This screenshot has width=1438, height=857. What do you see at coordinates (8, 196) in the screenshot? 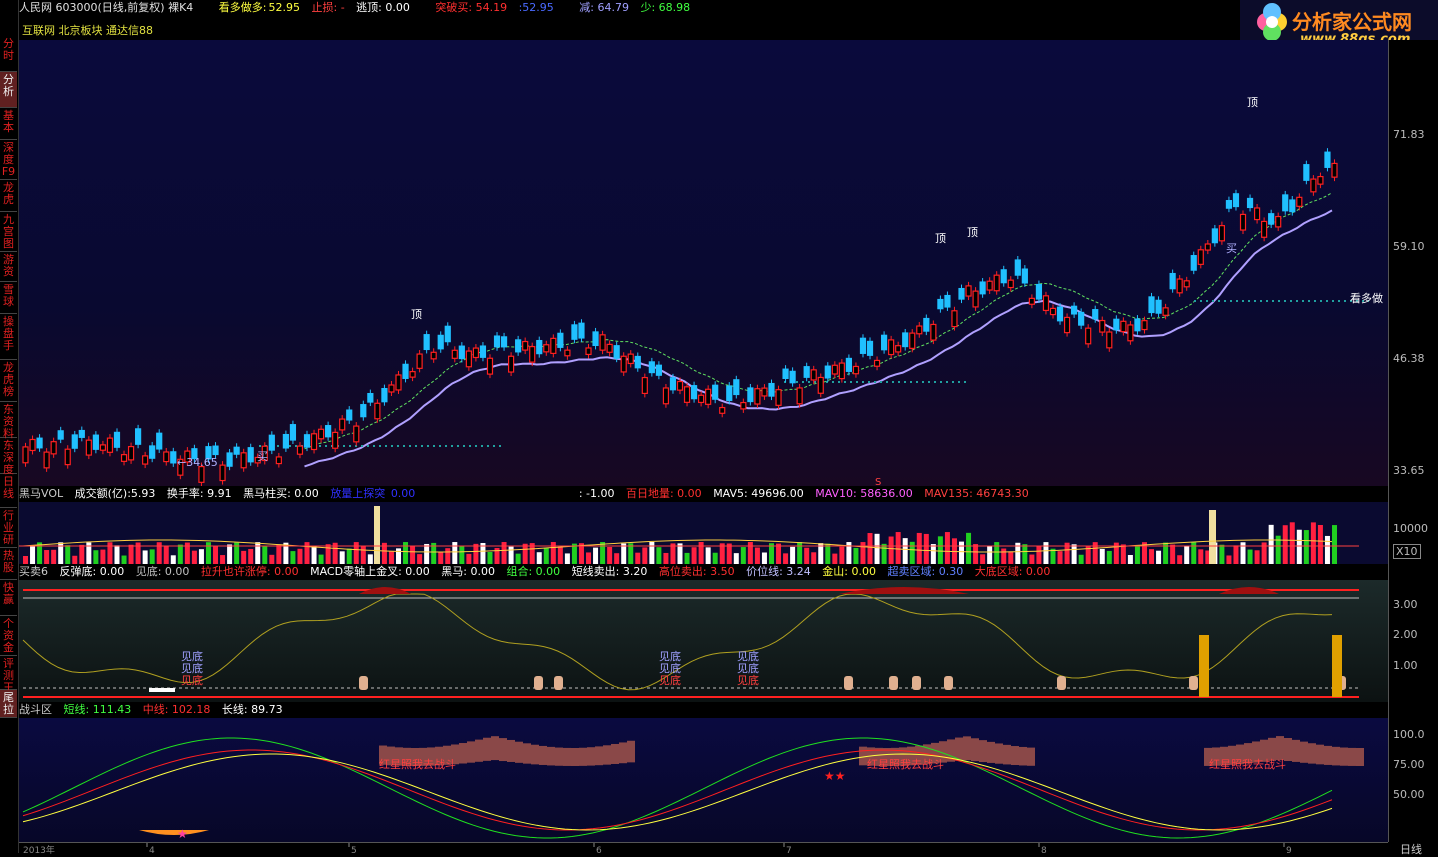
I see `sidebar-item-4: 龙虎` at bounding box center [8, 196].